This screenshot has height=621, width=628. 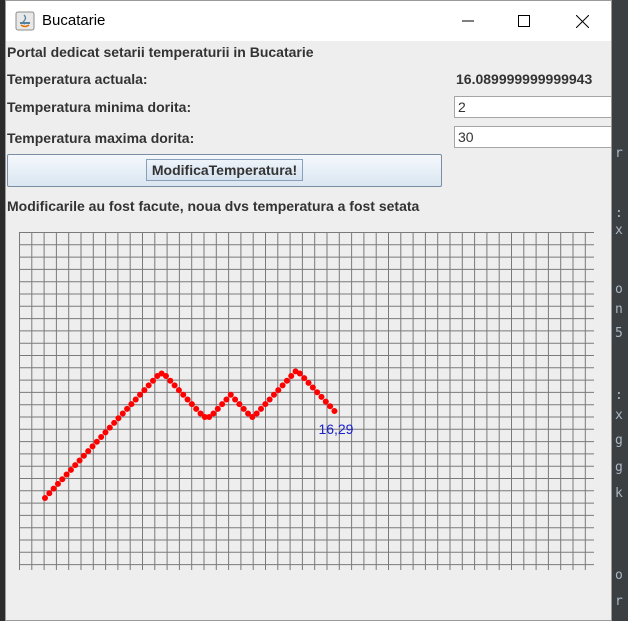 I want to click on maximize-button, so click(x=524, y=21).